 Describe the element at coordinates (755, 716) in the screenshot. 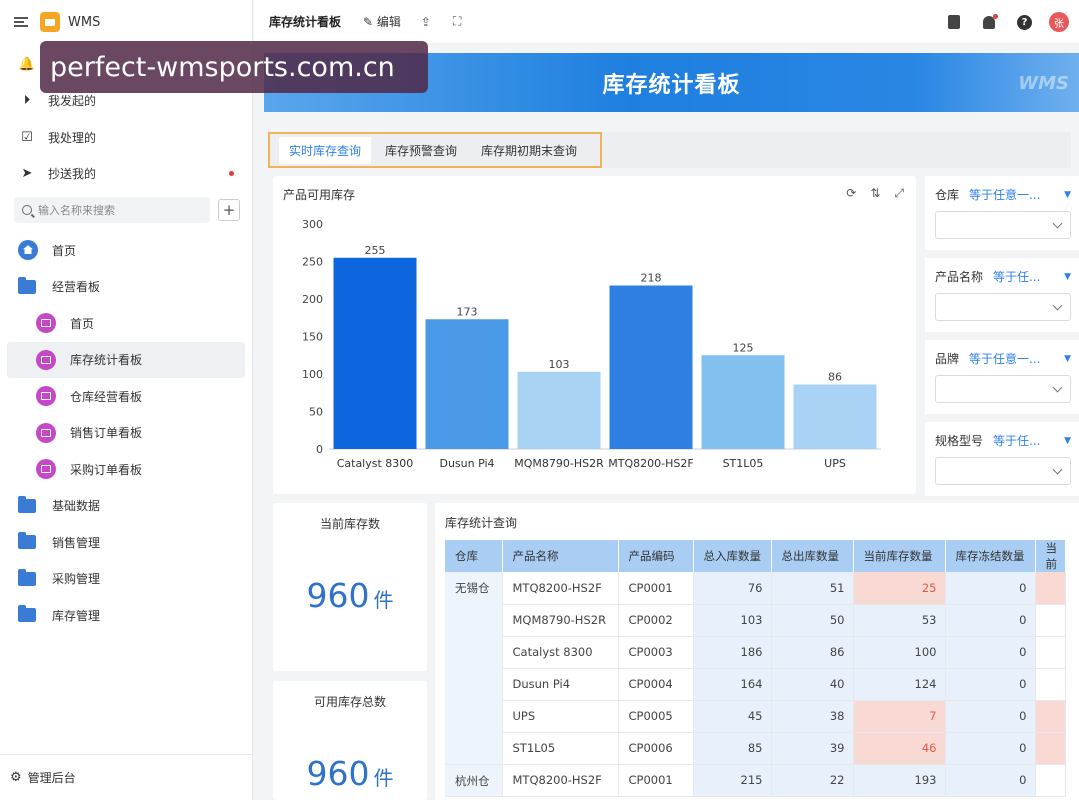

I see `table-row: UPS CP0005 45 38 7 0` at that location.